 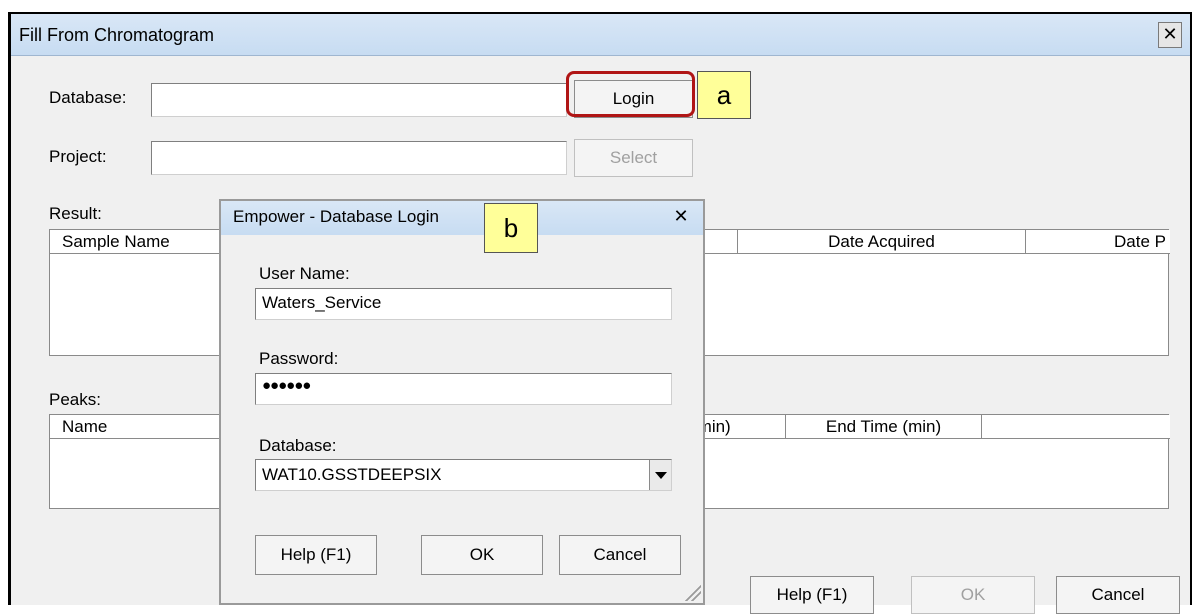 I want to click on main-title-bar: Fill From Chromatogram ✕, so click(x=600, y=35).